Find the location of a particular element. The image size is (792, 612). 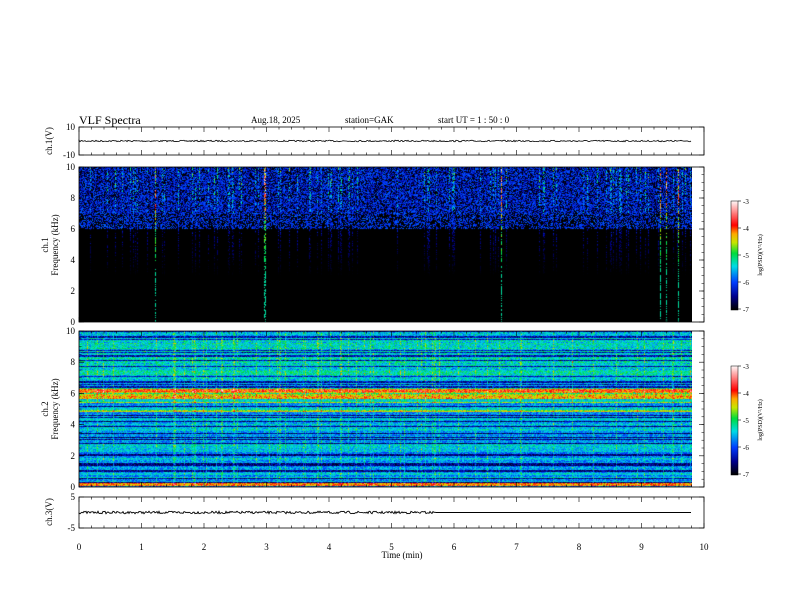

station-label: station=GAK is located at coordinates (369, 120).